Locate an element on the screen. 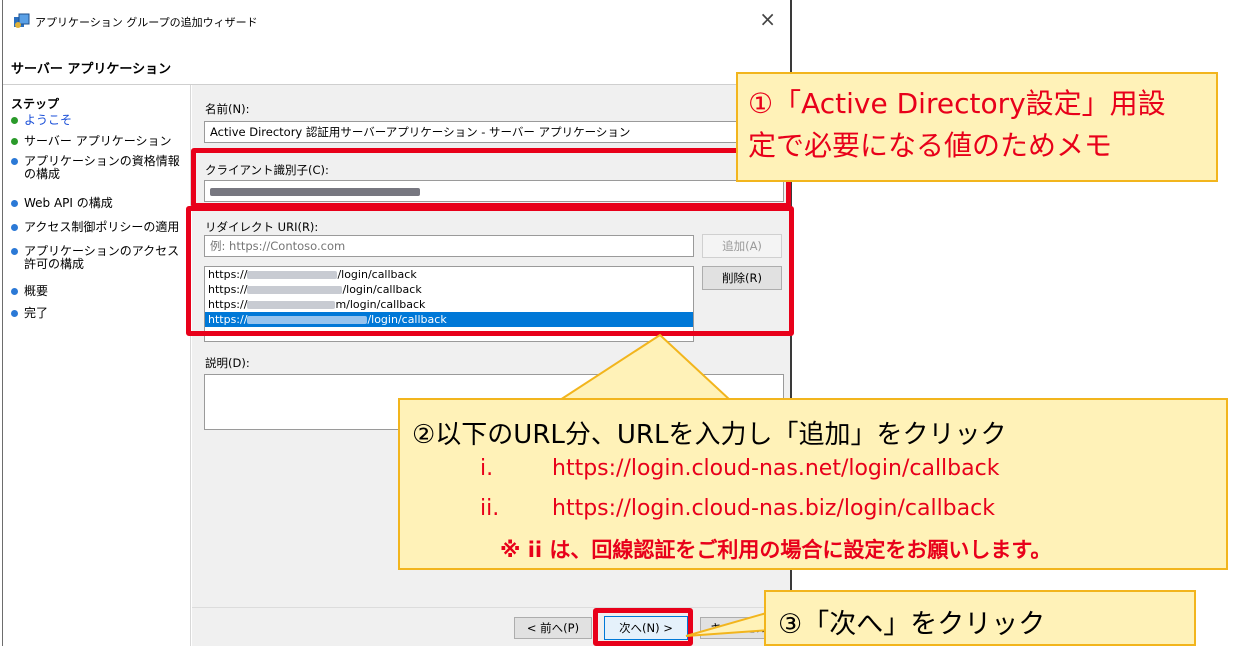  callout2-item1-marker: i. is located at coordinates (487, 468).